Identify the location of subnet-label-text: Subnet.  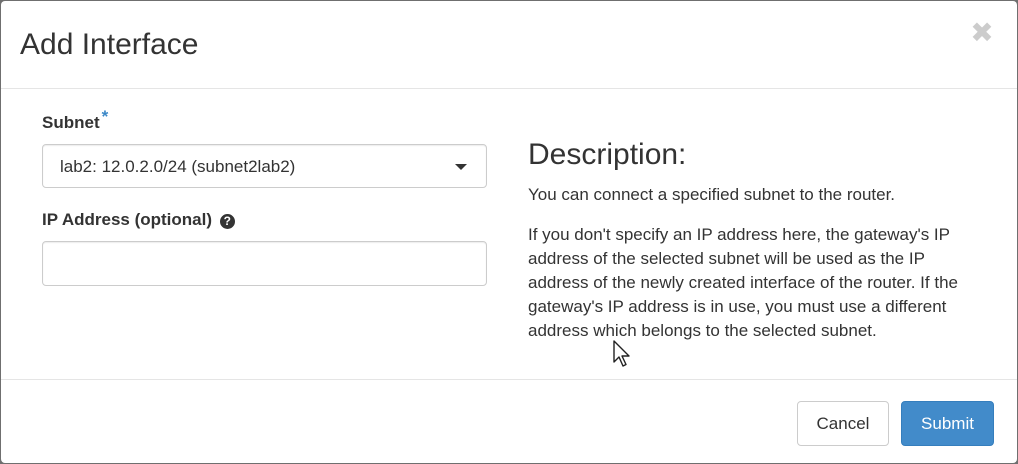
(71, 122).